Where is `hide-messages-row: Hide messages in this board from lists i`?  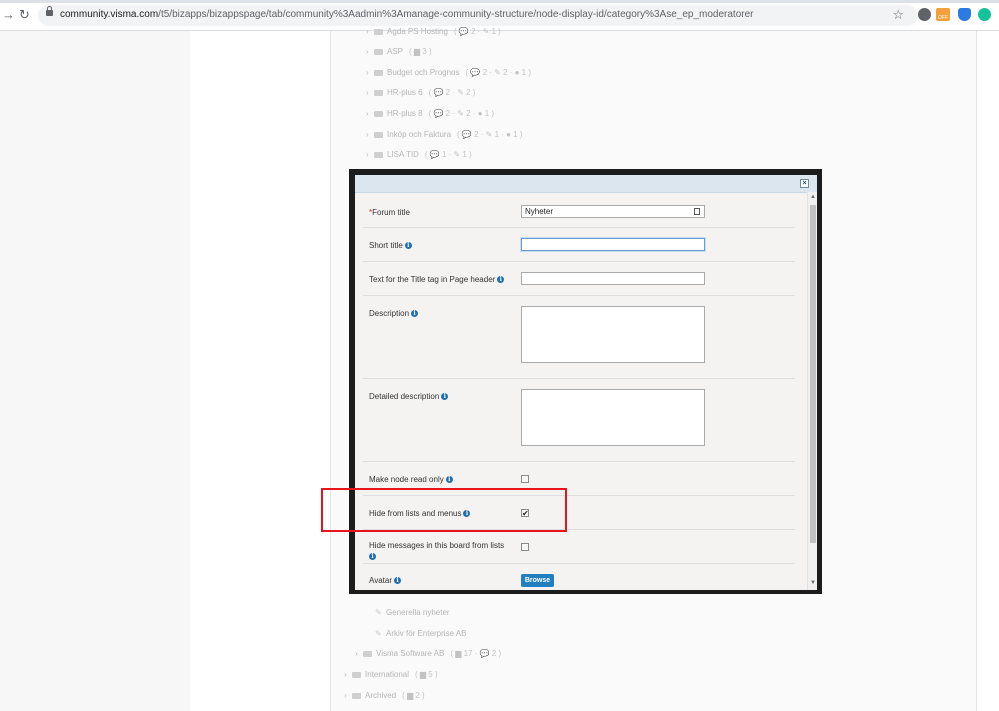
hide-messages-row: Hide messages in this board from lists i is located at coordinates (579, 546).